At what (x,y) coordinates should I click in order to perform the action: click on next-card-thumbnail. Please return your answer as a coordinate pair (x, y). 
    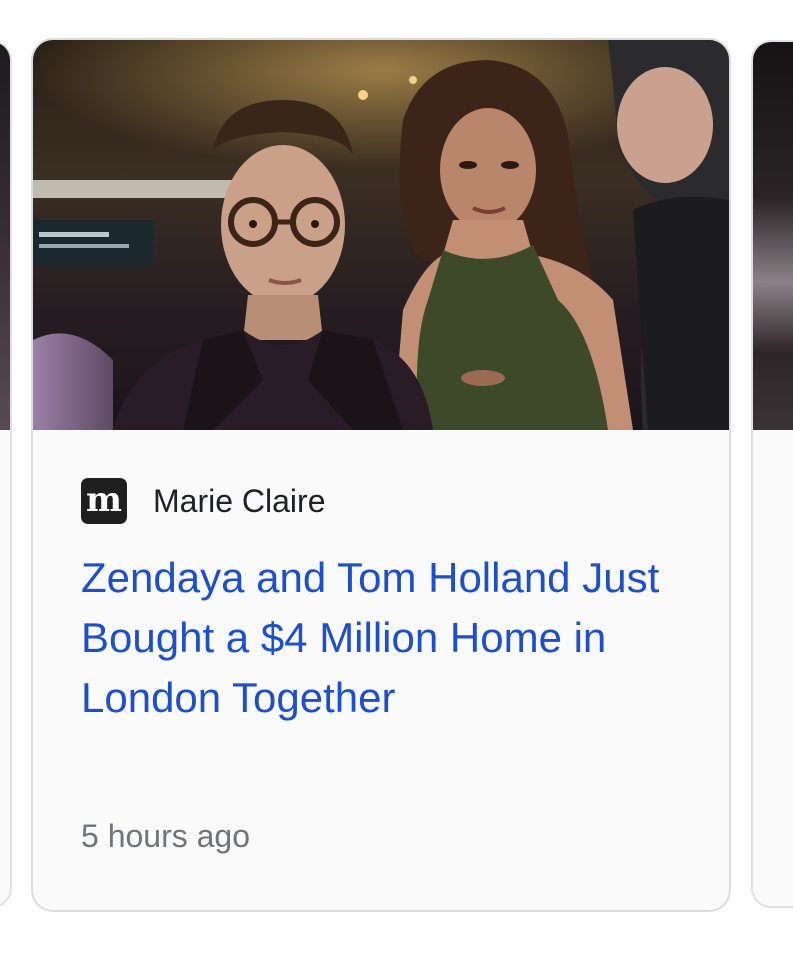
    Looking at the image, I should click on (773, 236).